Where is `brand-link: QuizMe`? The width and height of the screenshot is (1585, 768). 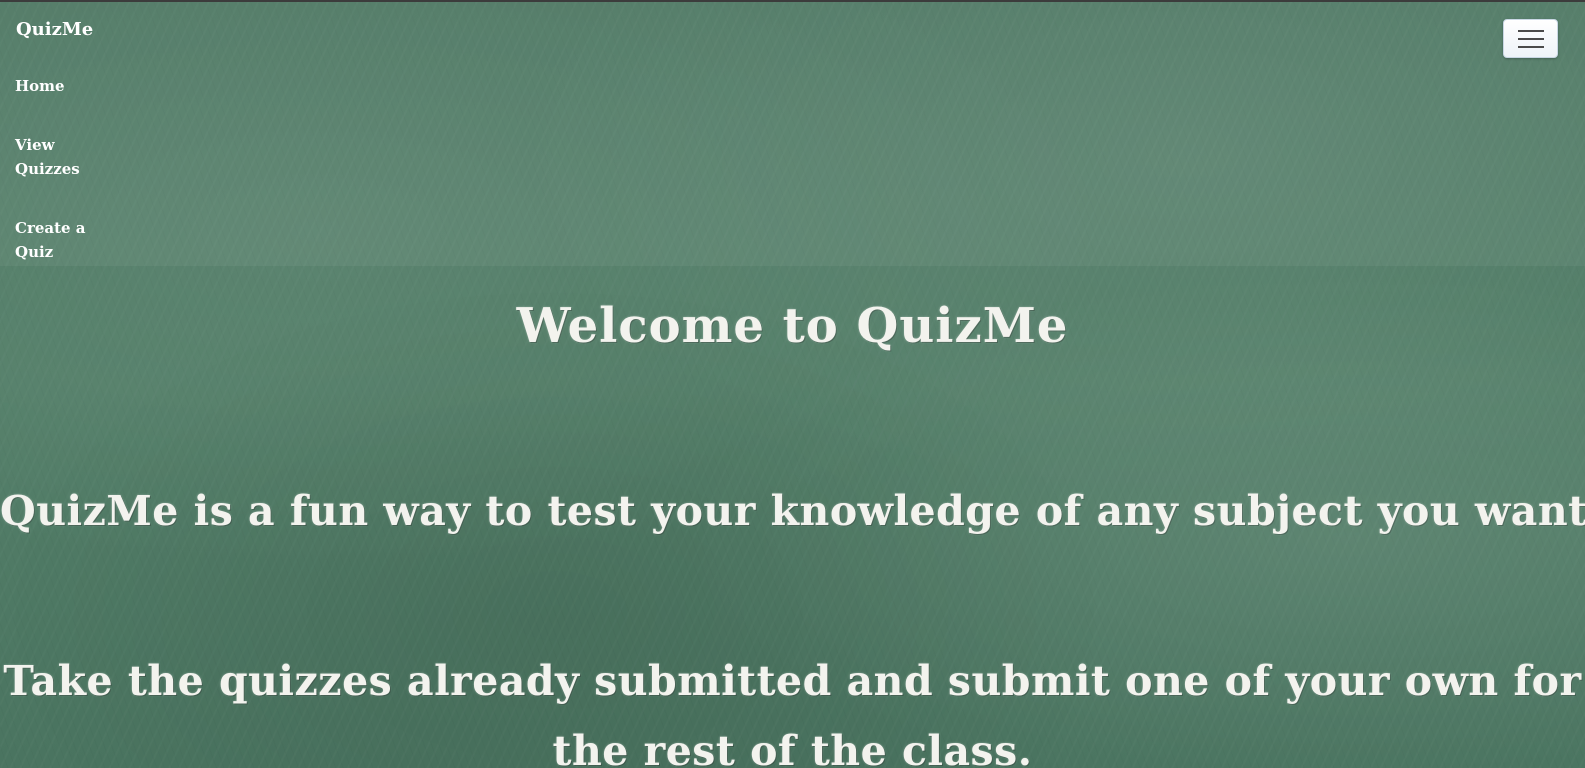 brand-link: QuizMe is located at coordinates (54, 29).